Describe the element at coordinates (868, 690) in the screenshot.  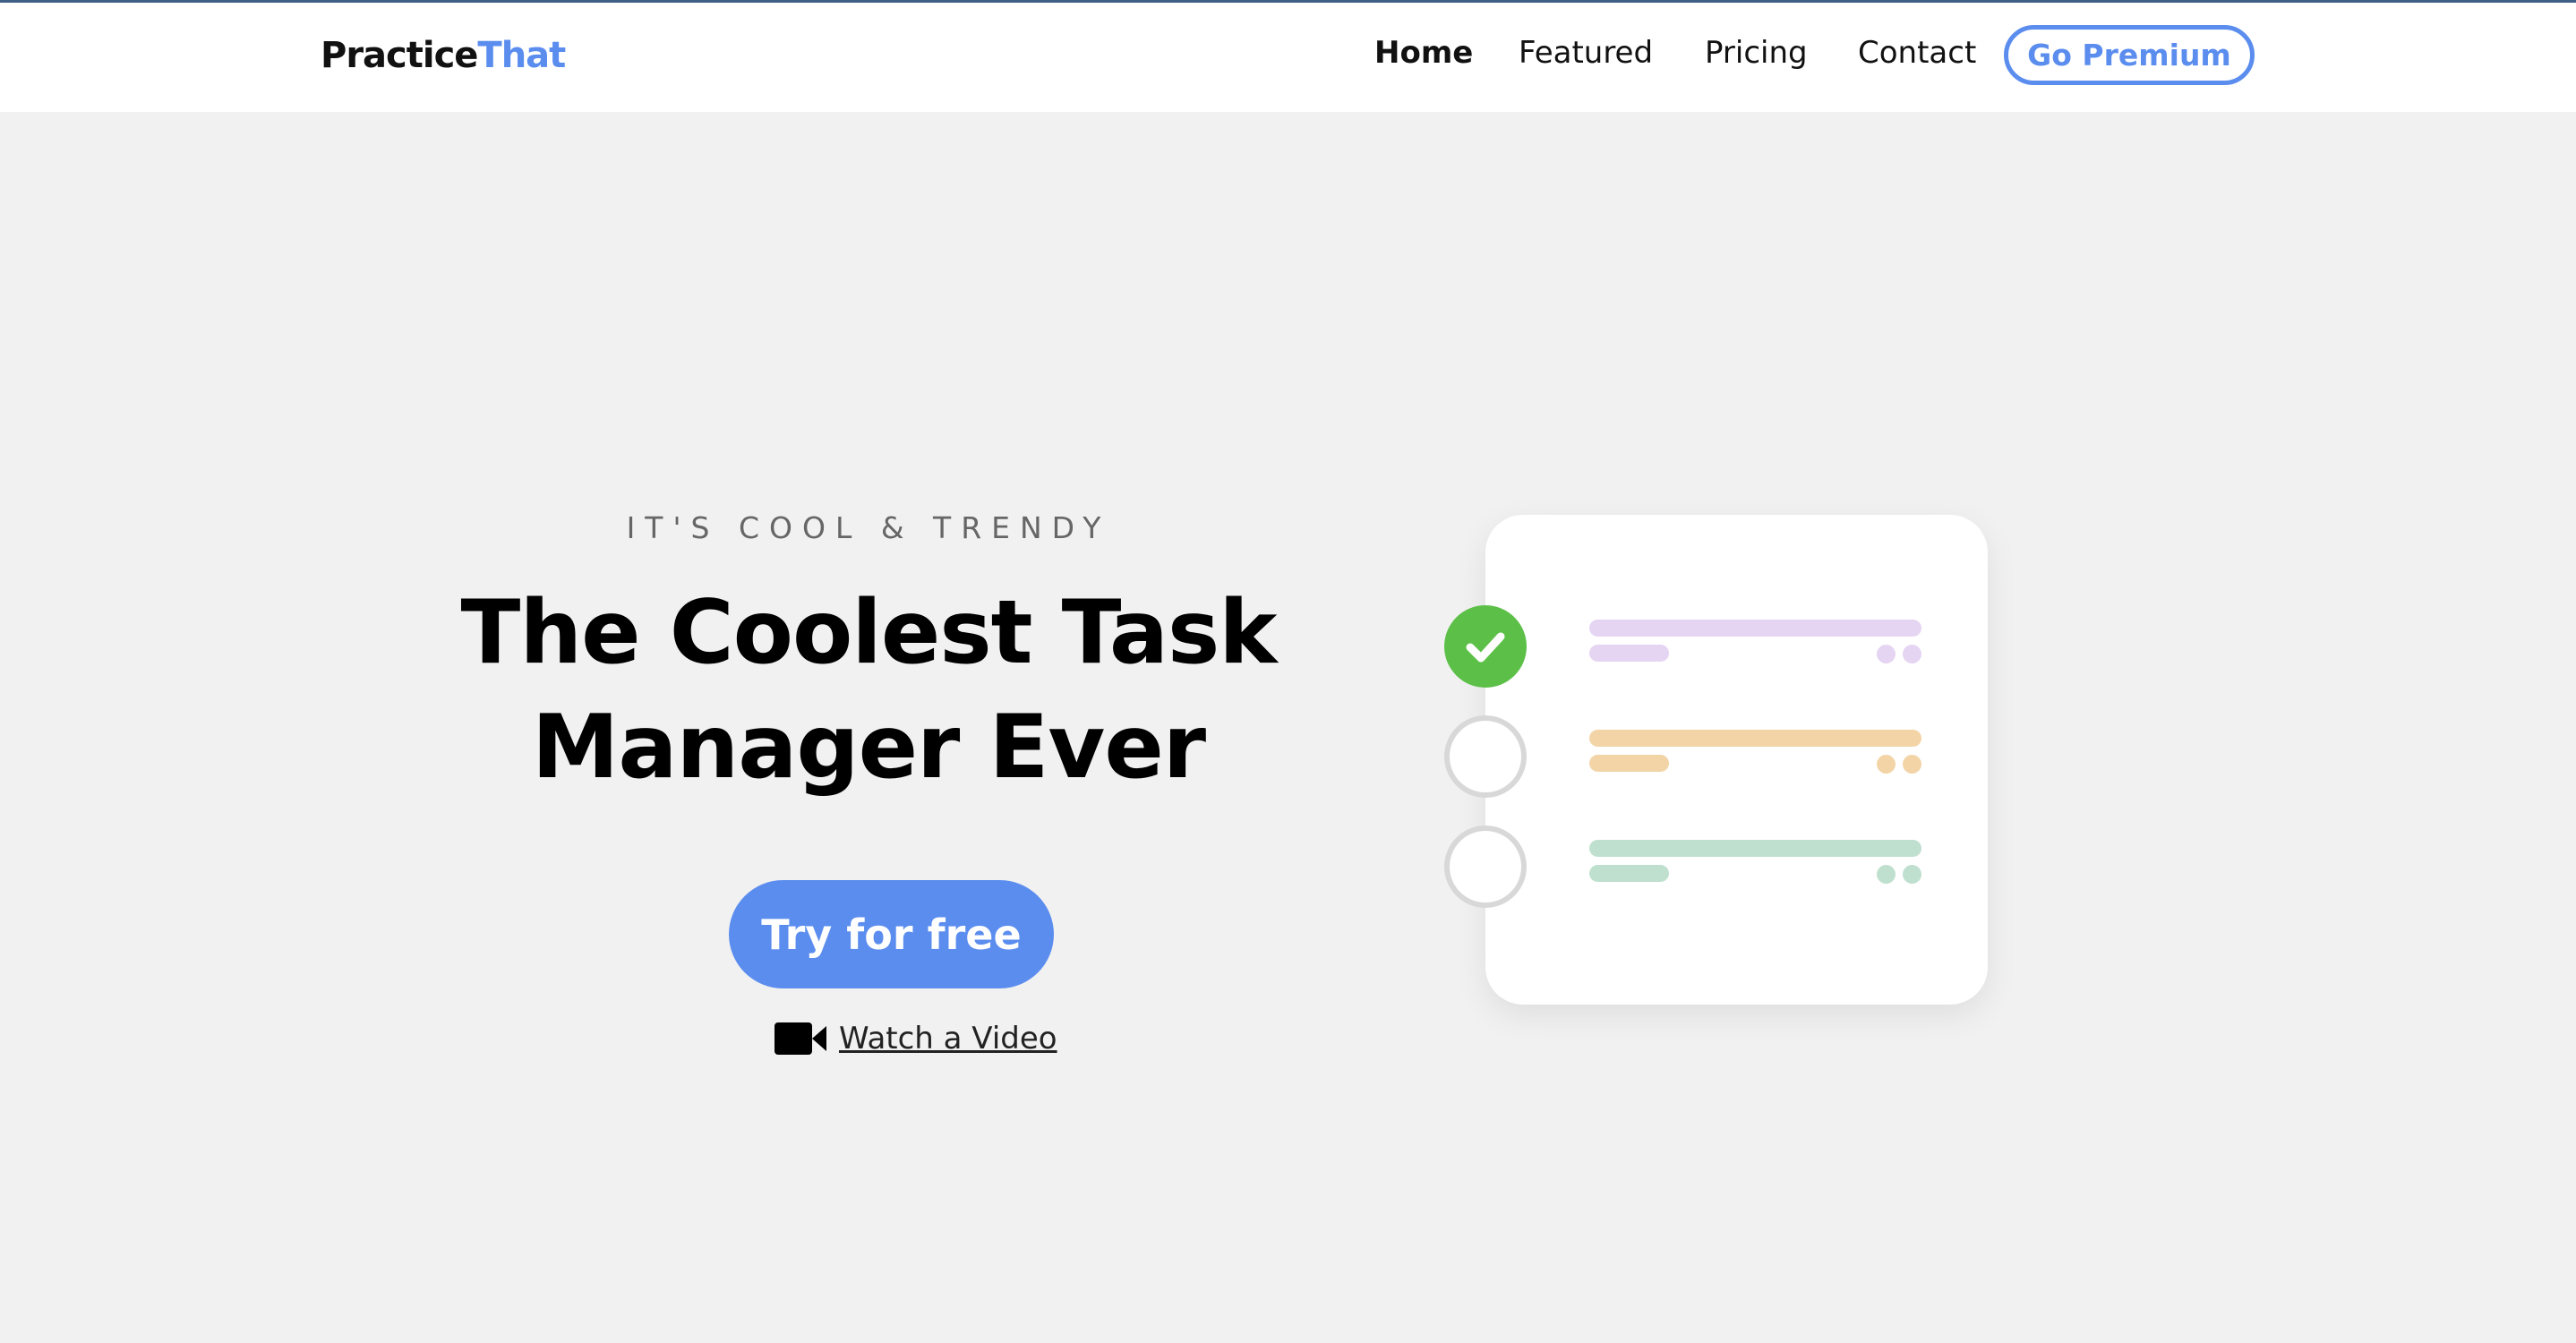
I see `hero-headline: The Coolest Task Manager Ever` at that location.